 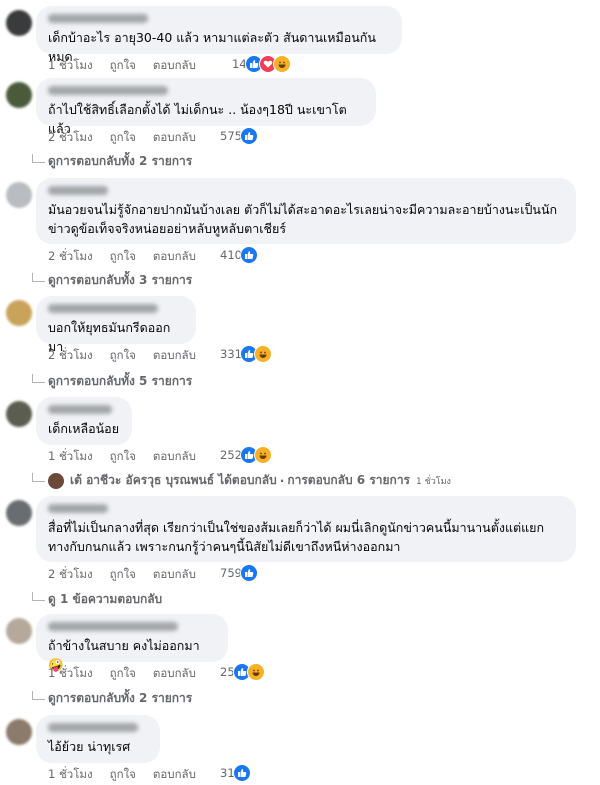 I want to click on reaction-summary: 575, so click(x=239, y=136).